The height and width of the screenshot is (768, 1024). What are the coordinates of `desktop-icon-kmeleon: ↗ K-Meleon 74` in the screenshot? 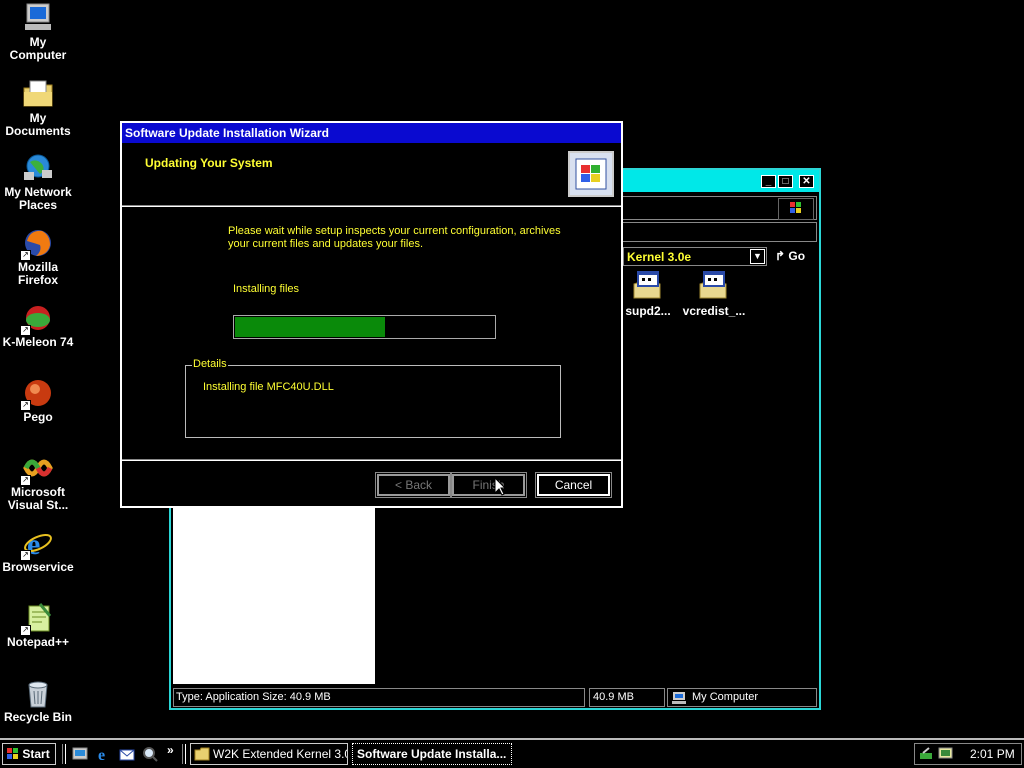 It's located at (38, 325).